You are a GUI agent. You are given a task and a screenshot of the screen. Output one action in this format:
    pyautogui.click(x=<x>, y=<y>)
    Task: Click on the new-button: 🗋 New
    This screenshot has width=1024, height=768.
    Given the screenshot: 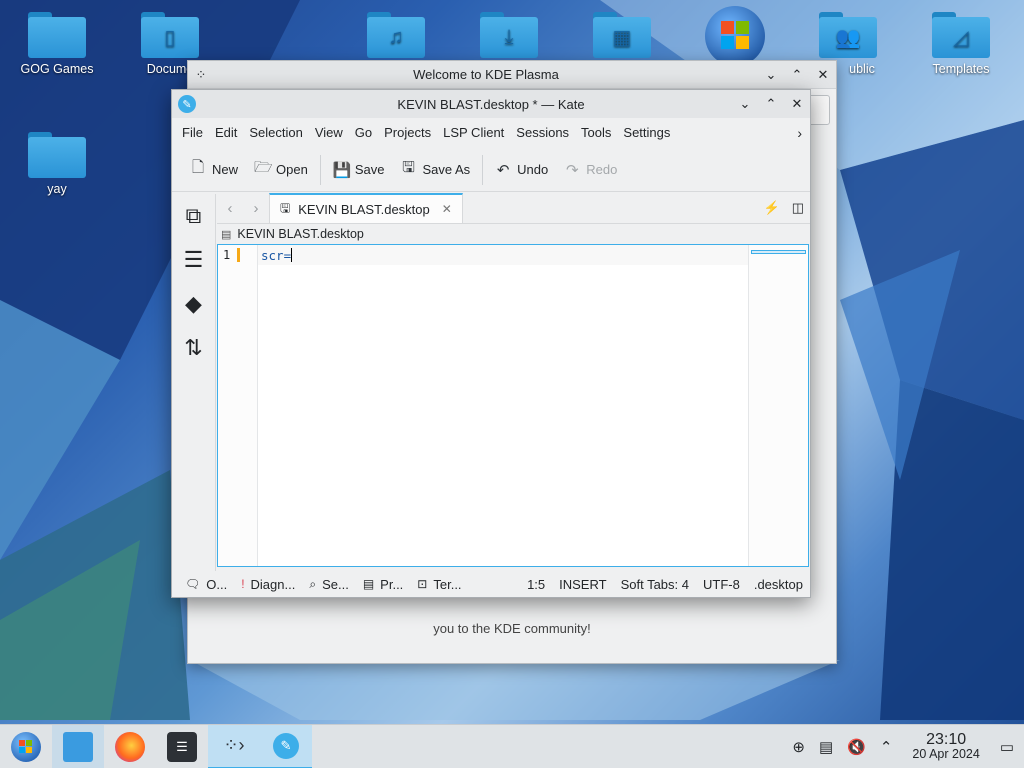 What is the action you would take?
    pyautogui.click(x=214, y=170)
    